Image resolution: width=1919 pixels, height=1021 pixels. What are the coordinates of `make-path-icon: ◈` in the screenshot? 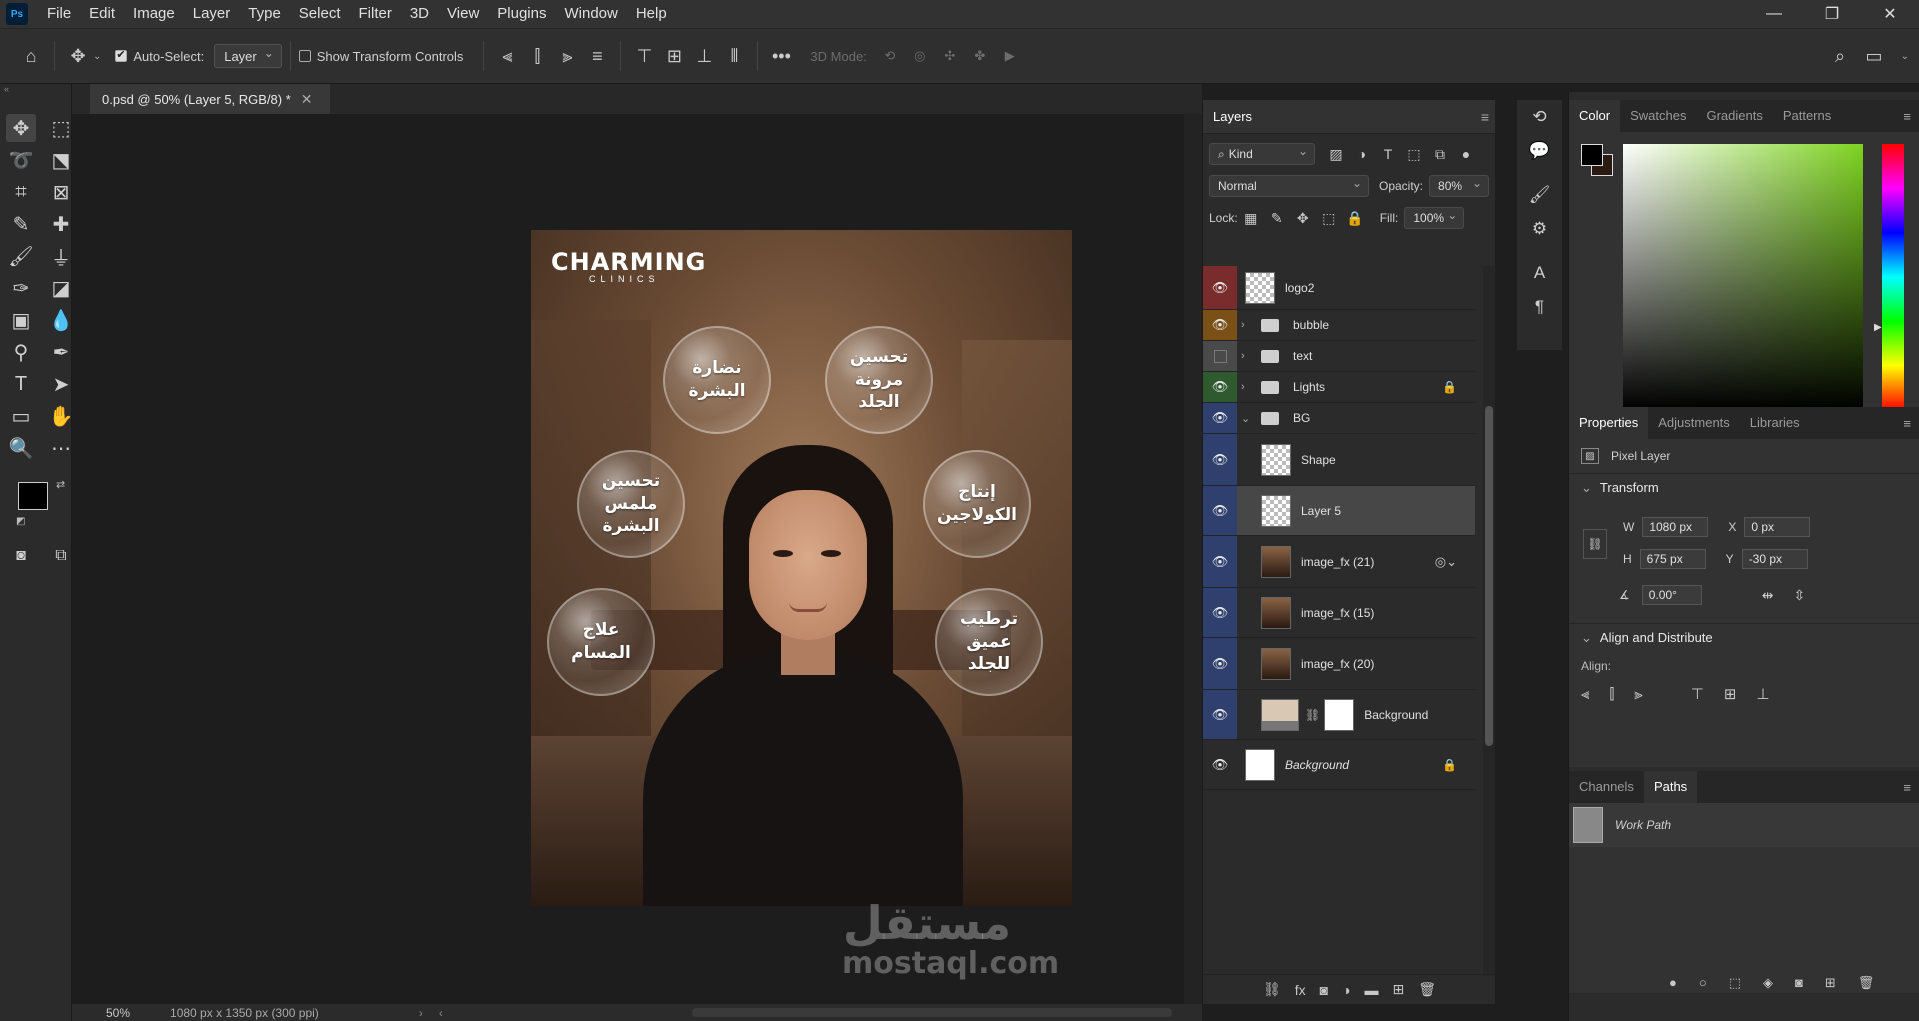 It's located at (1768, 983).